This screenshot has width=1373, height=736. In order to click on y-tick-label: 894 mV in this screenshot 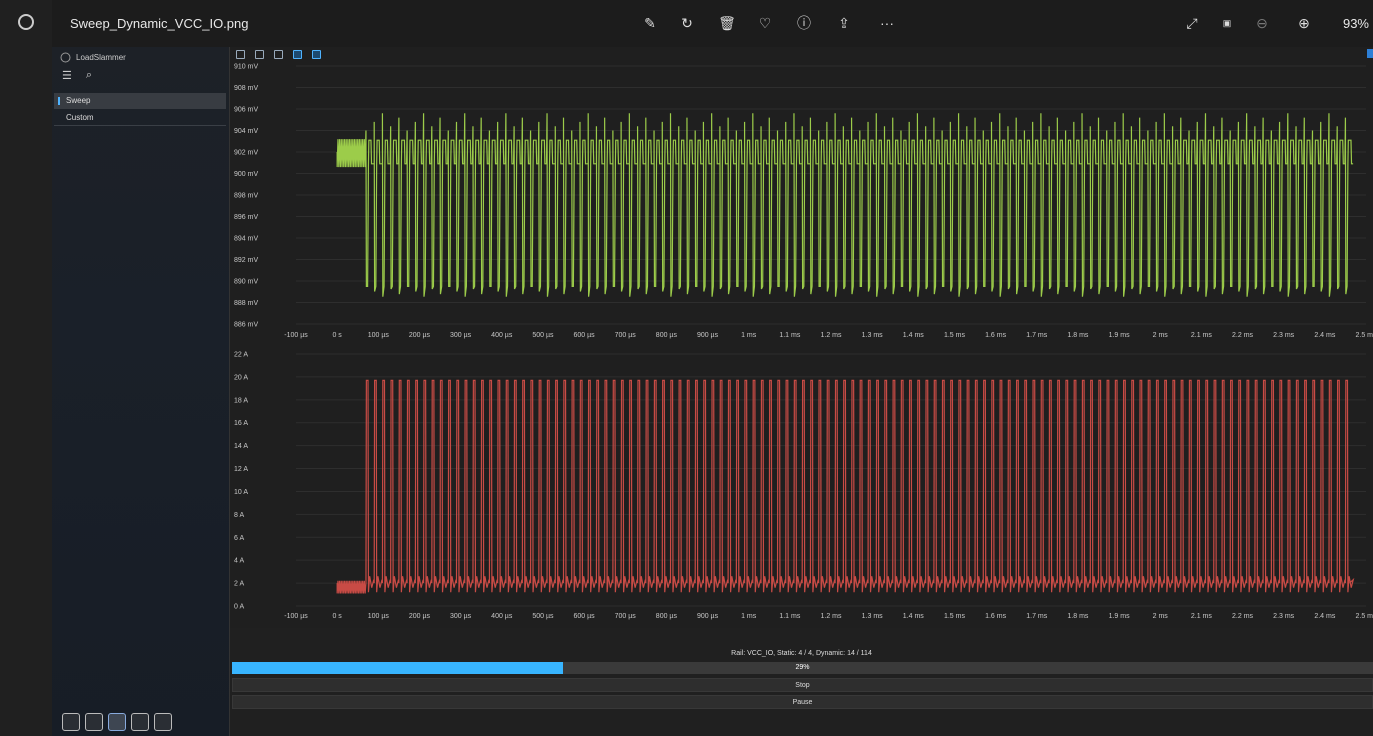, I will do `click(246, 239)`.